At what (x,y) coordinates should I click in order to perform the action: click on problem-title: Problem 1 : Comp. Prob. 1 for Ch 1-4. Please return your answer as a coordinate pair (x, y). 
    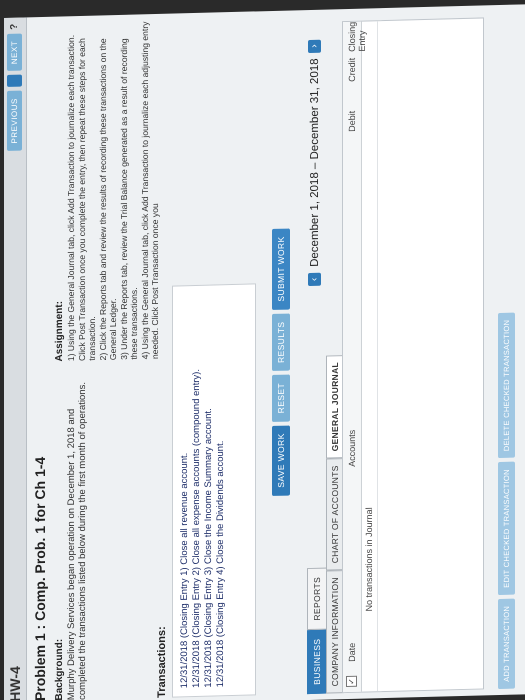
    Looking at the image, I should click on (40, 578).